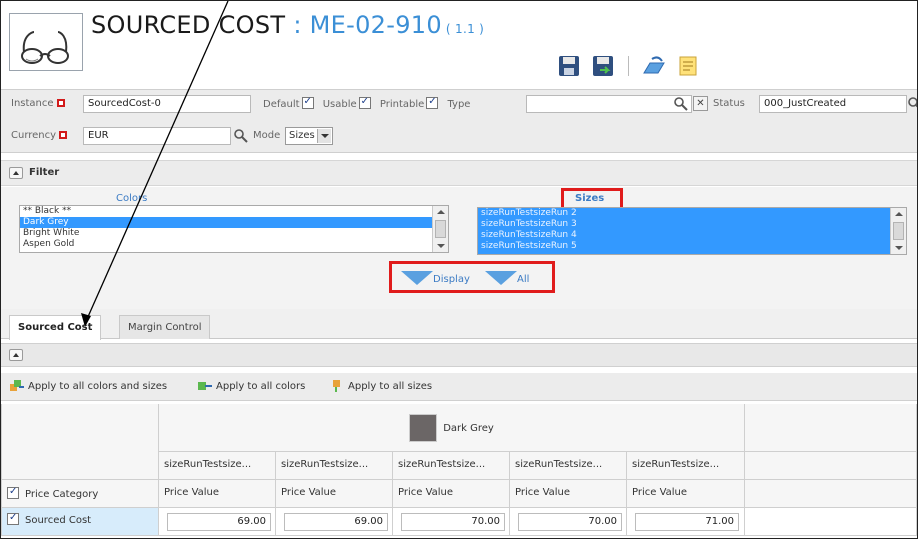  Describe the element at coordinates (13, 492) in the screenshot. I see `select-all-checkbox` at that location.